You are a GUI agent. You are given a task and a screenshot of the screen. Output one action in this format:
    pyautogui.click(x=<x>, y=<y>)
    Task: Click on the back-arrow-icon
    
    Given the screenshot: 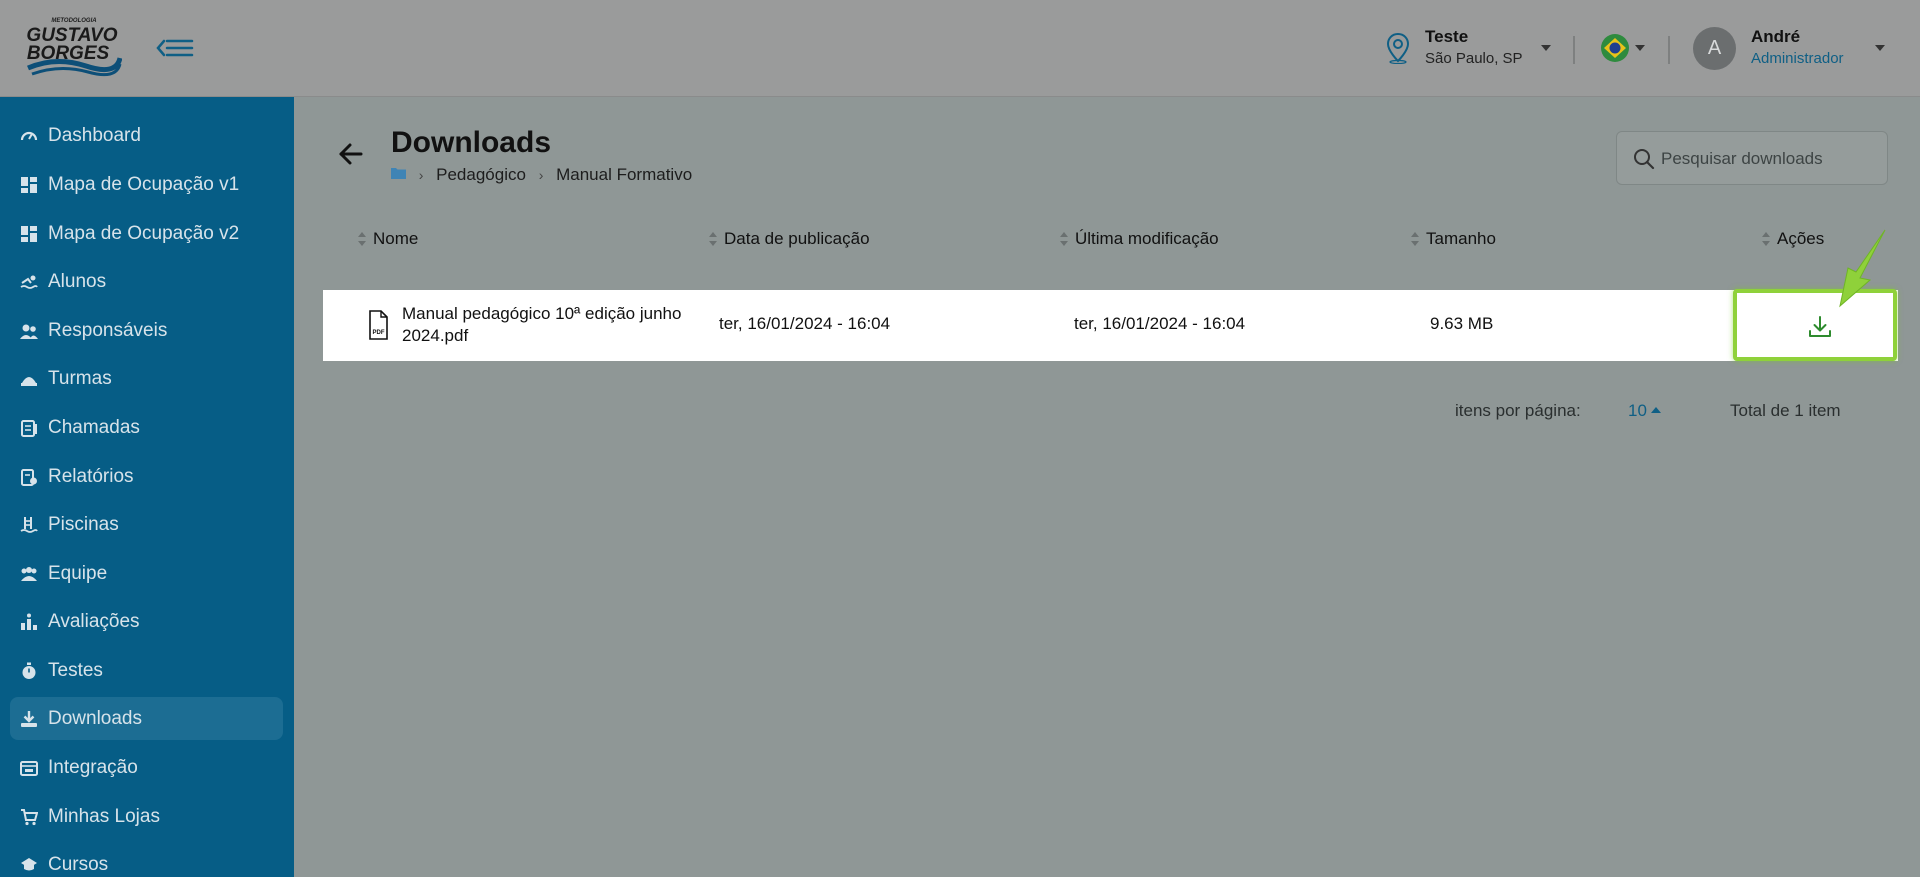 What is the action you would take?
    pyautogui.click(x=351, y=154)
    